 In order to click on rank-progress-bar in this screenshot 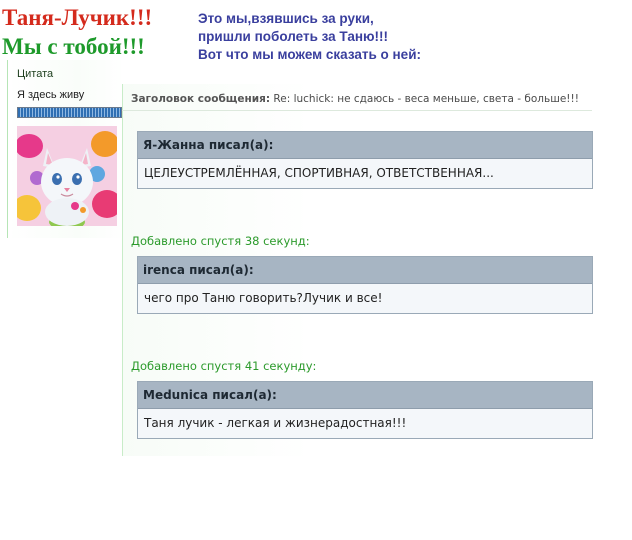, I will do `click(69, 112)`.